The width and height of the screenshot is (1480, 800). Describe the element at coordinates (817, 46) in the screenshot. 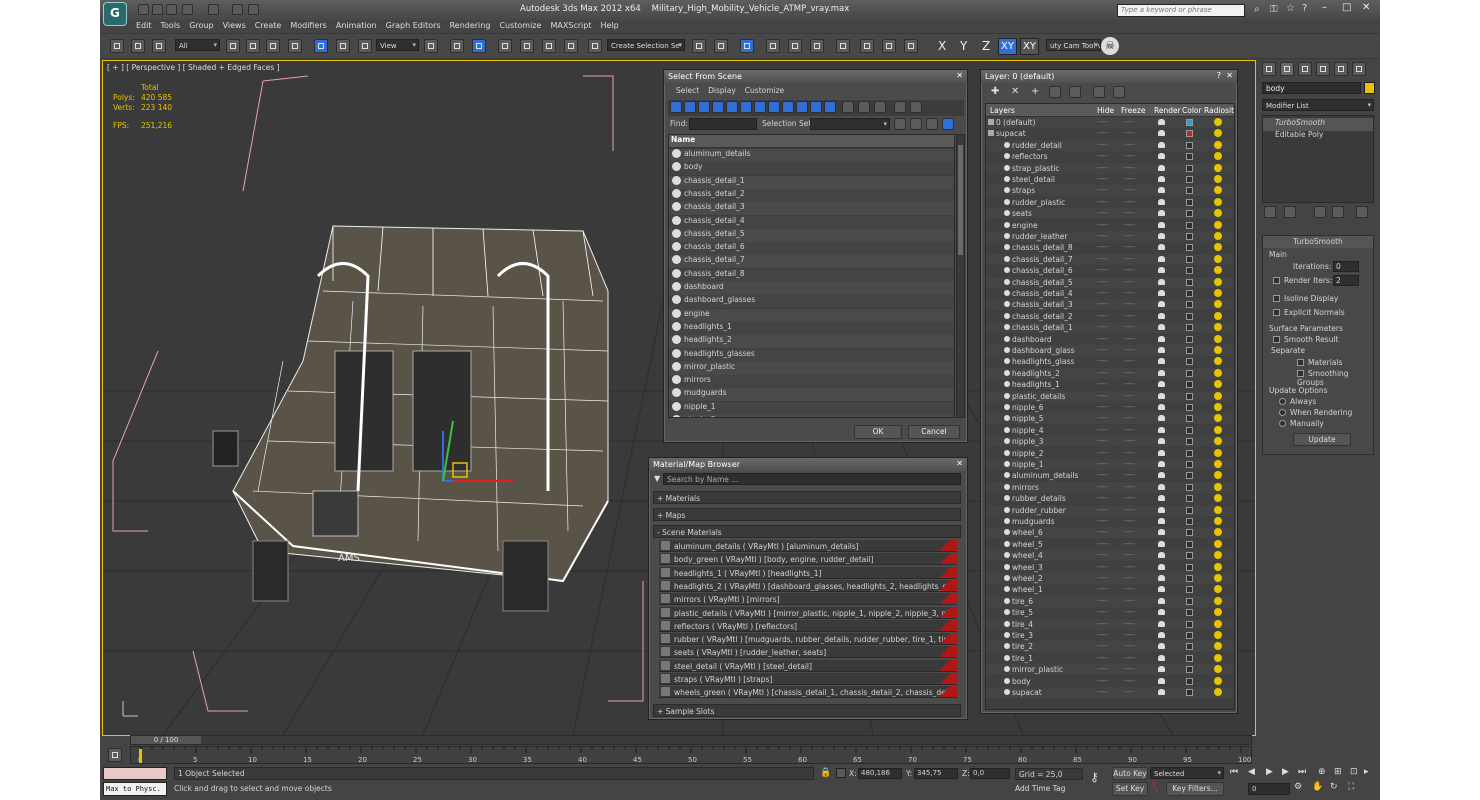

I see `schematic-view-icon` at that location.